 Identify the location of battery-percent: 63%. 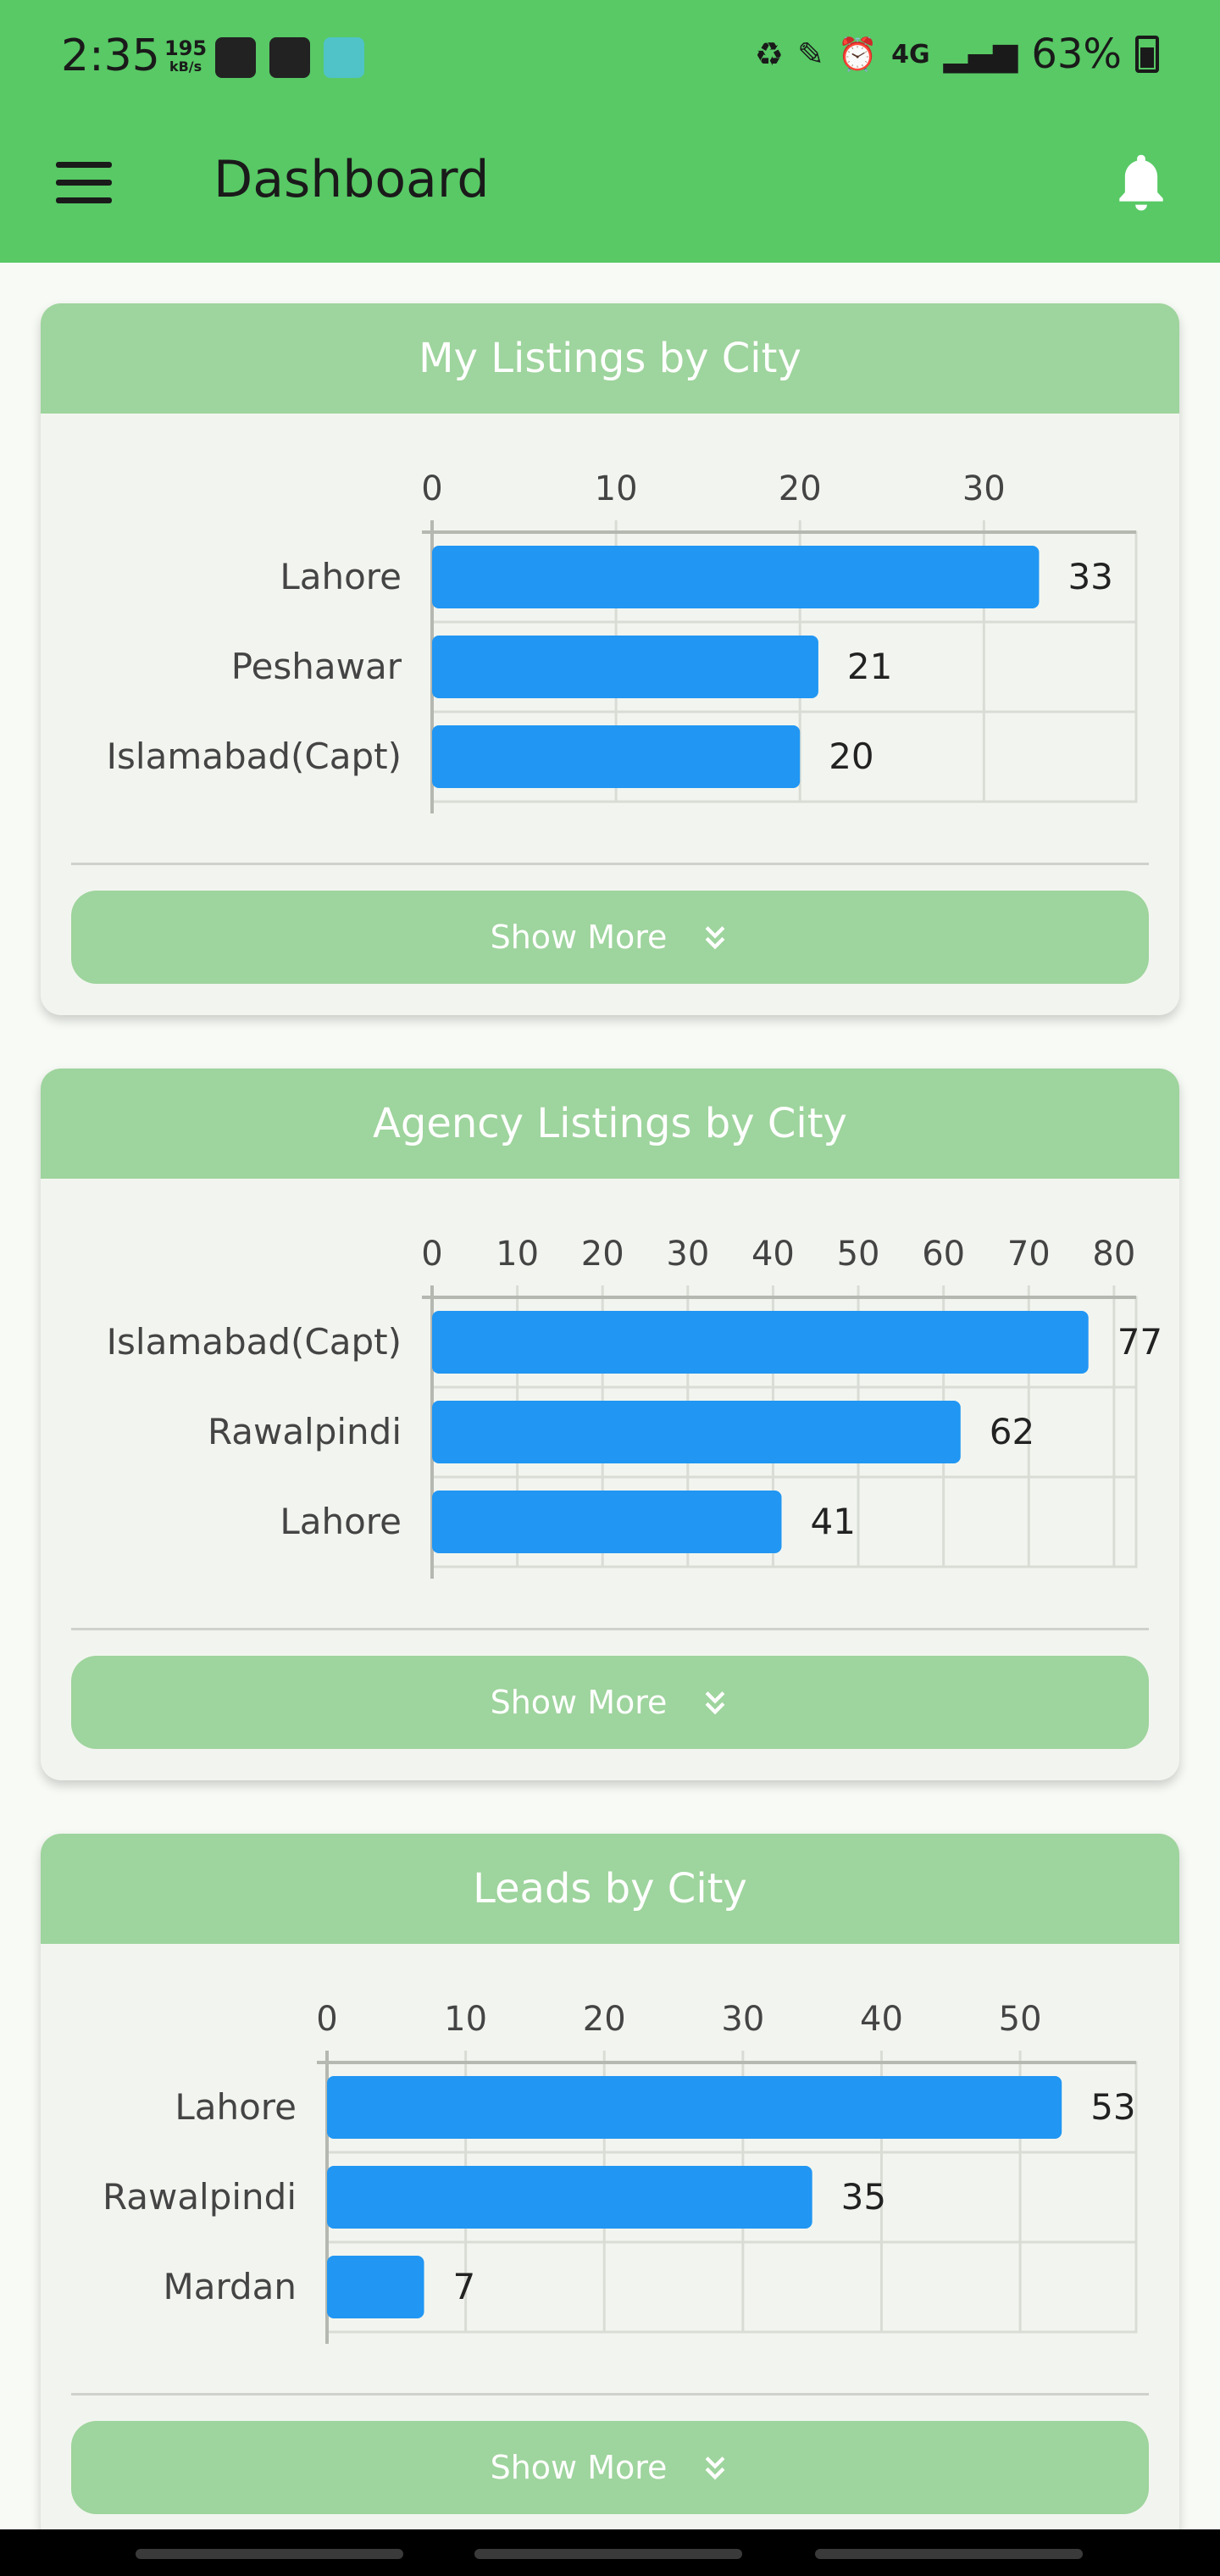
(1076, 54).